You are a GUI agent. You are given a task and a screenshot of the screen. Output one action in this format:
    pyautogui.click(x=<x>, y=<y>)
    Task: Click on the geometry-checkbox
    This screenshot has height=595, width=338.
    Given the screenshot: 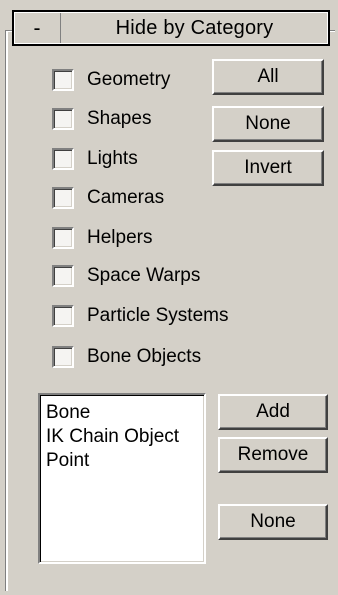 What is the action you would take?
    pyautogui.click(x=63, y=80)
    